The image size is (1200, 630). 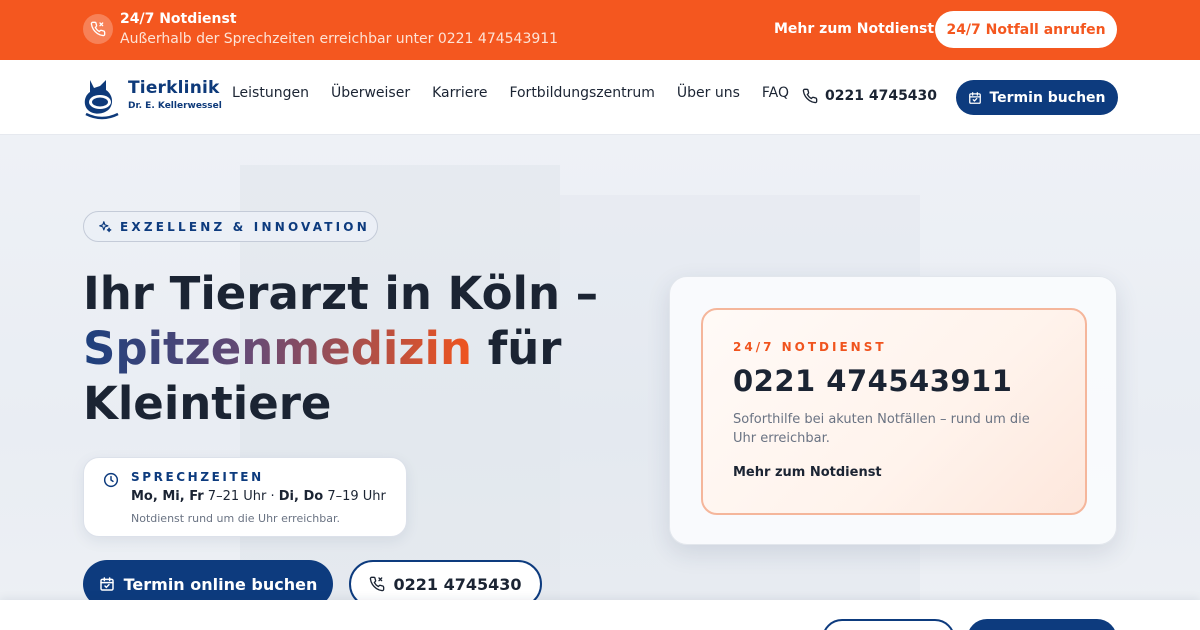 I want to click on nav-item-faq: FAQ, so click(x=775, y=93).